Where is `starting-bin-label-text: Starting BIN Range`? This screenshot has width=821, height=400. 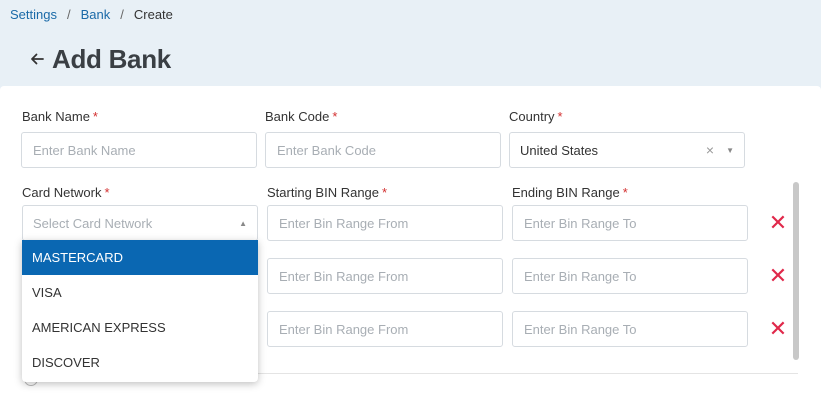
starting-bin-label-text: Starting BIN Range is located at coordinates (323, 192).